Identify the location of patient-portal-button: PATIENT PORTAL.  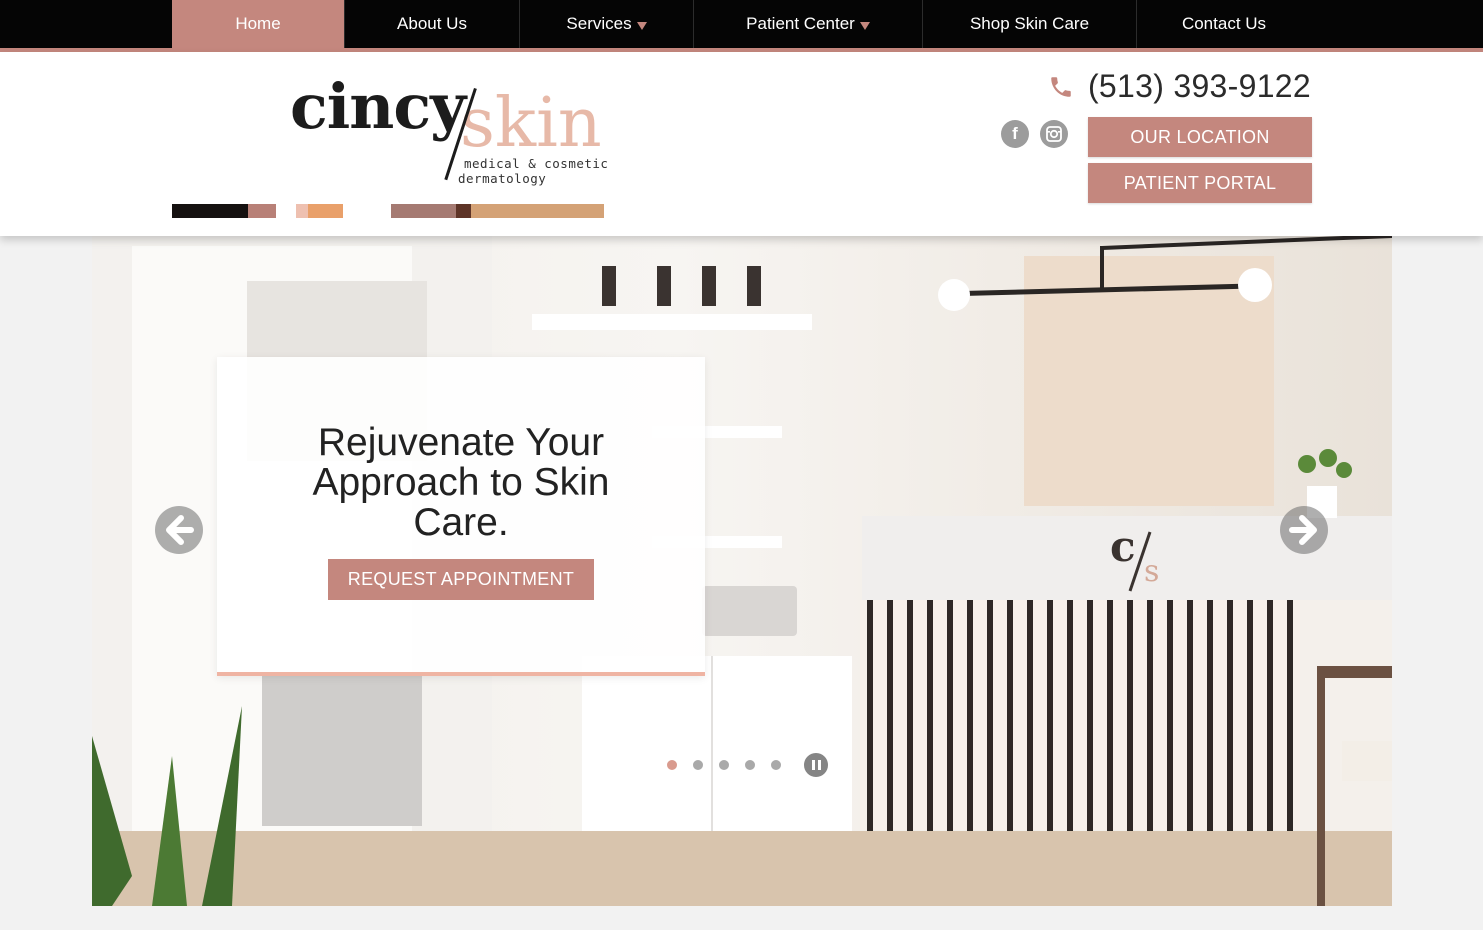
(1200, 183).